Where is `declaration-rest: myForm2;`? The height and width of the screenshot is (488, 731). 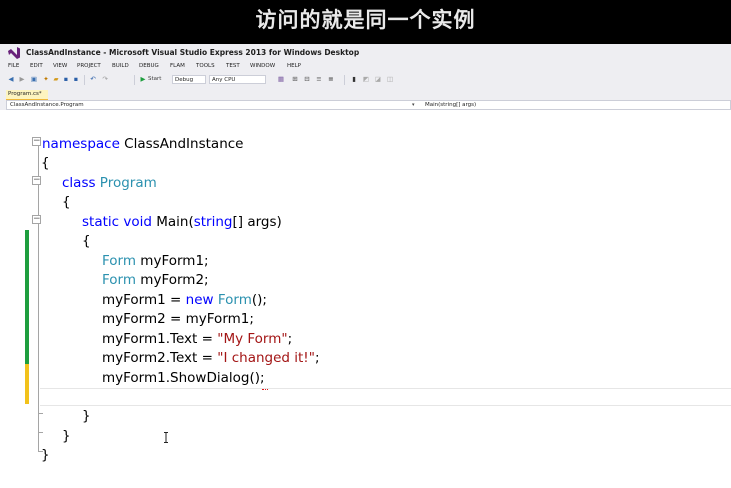
declaration-rest: myForm2; is located at coordinates (172, 280).